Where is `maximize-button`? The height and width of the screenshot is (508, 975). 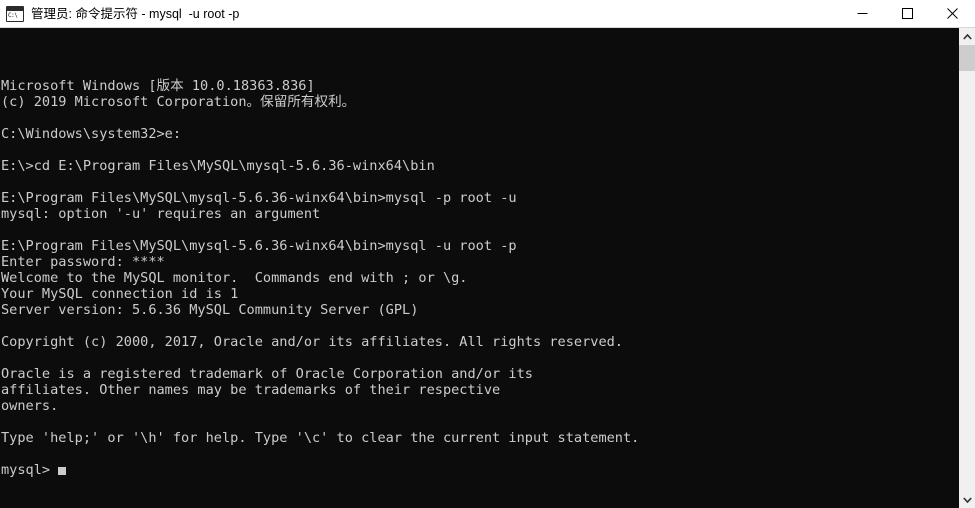
maximize-button is located at coordinates (907, 13).